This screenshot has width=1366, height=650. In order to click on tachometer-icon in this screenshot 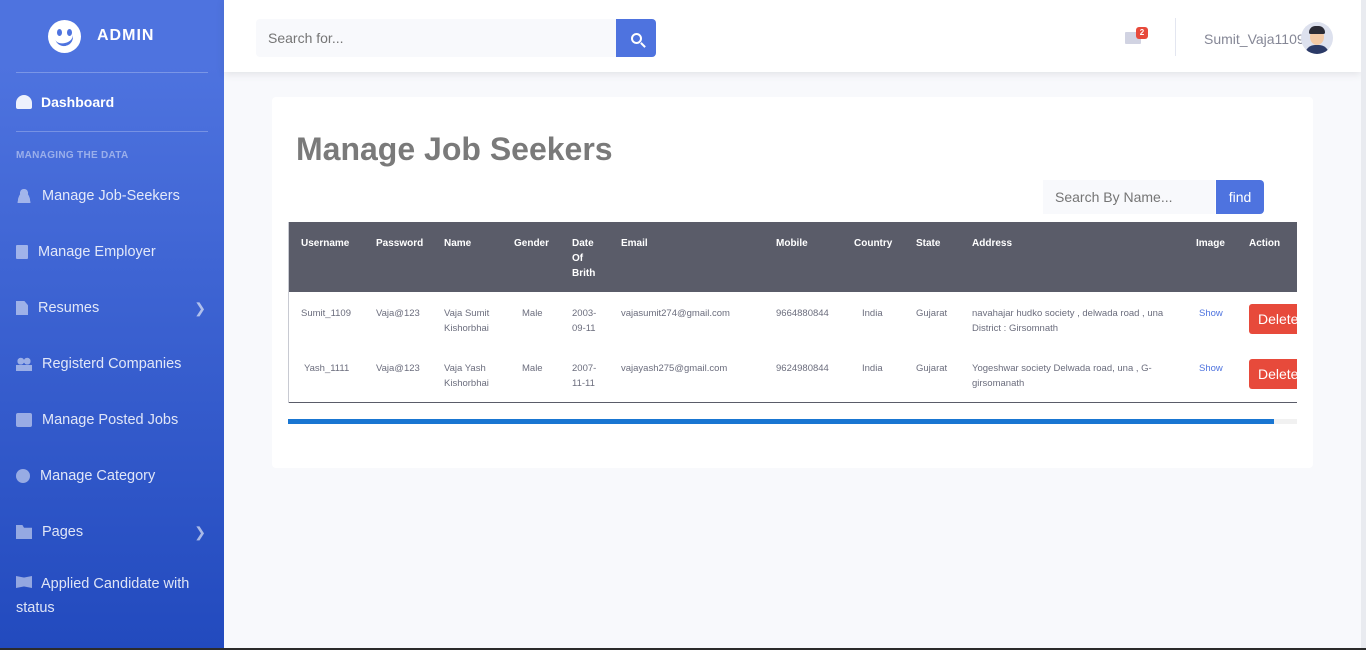, I will do `click(24, 102)`.